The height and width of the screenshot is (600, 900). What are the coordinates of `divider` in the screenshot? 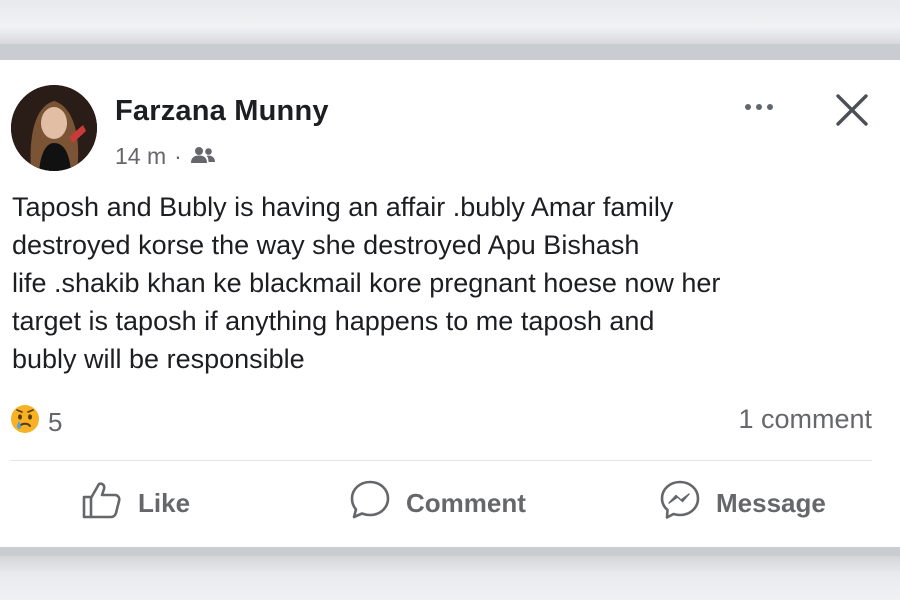 It's located at (441, 460).